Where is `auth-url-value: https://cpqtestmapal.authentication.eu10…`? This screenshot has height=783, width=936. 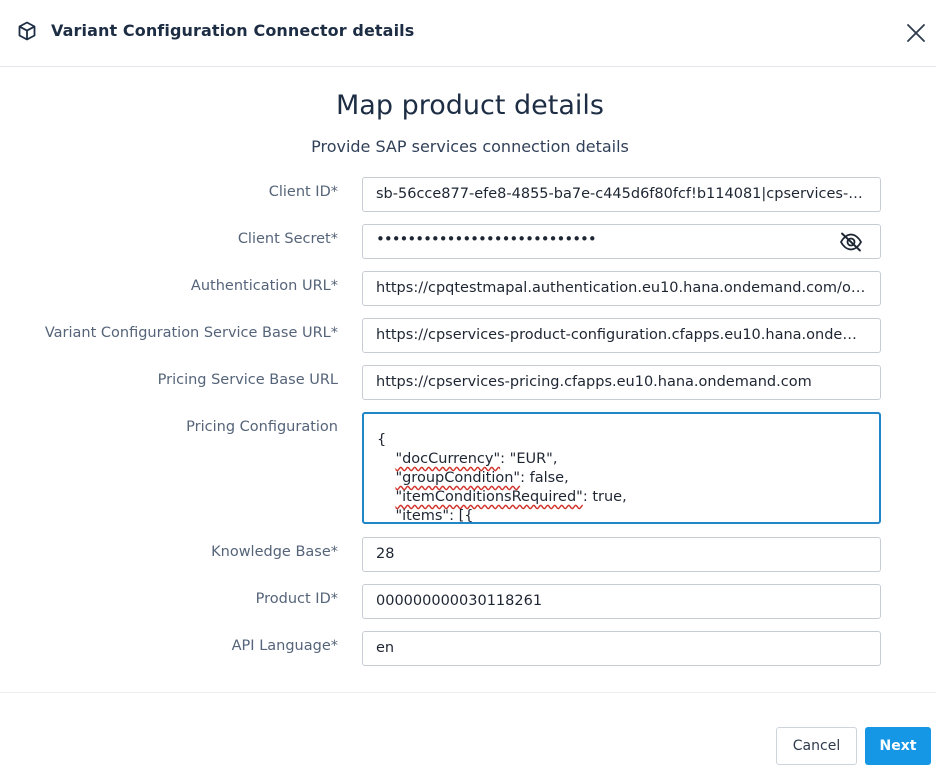
auth-url-value: https://cpqtestmapal.authentication.eu10… is located at coordinates (622, 288).